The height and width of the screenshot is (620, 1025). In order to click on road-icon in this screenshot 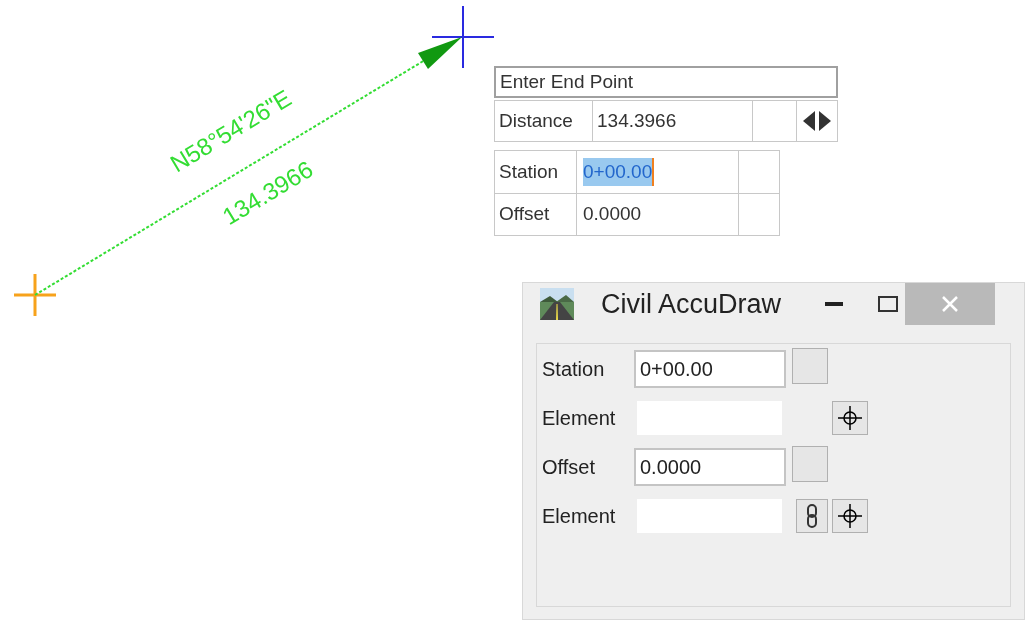, I will do `click(557, 304)`.